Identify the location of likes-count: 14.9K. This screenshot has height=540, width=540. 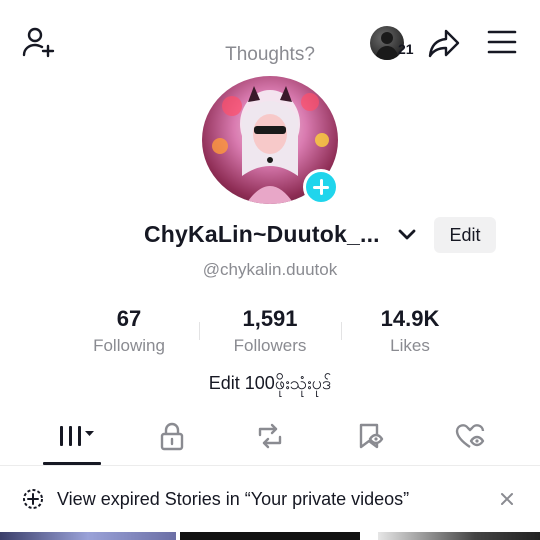
(410, 318).